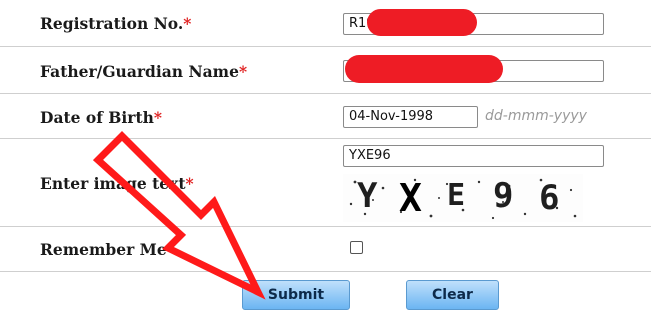 The height and width of the screenshot is (315, 651). Describe the element at coordinates (187, 23) in the screenshot. I see `registration-required-mark: *` at that location.